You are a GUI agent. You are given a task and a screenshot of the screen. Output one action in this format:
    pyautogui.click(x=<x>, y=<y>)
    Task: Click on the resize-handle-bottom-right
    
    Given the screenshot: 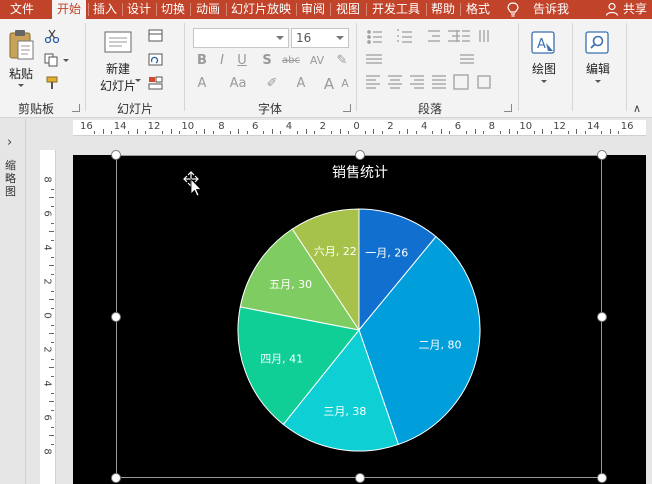 What is the action you would take?
    pyautogui.click(x=602, y=478)
    